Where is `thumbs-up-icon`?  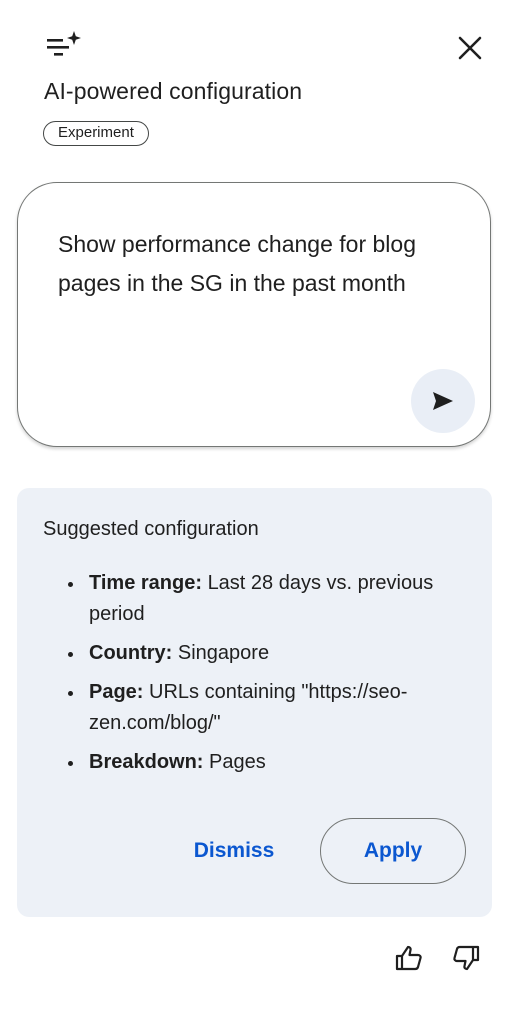 thumbs-up-icon is located at coordinates (408, 958).